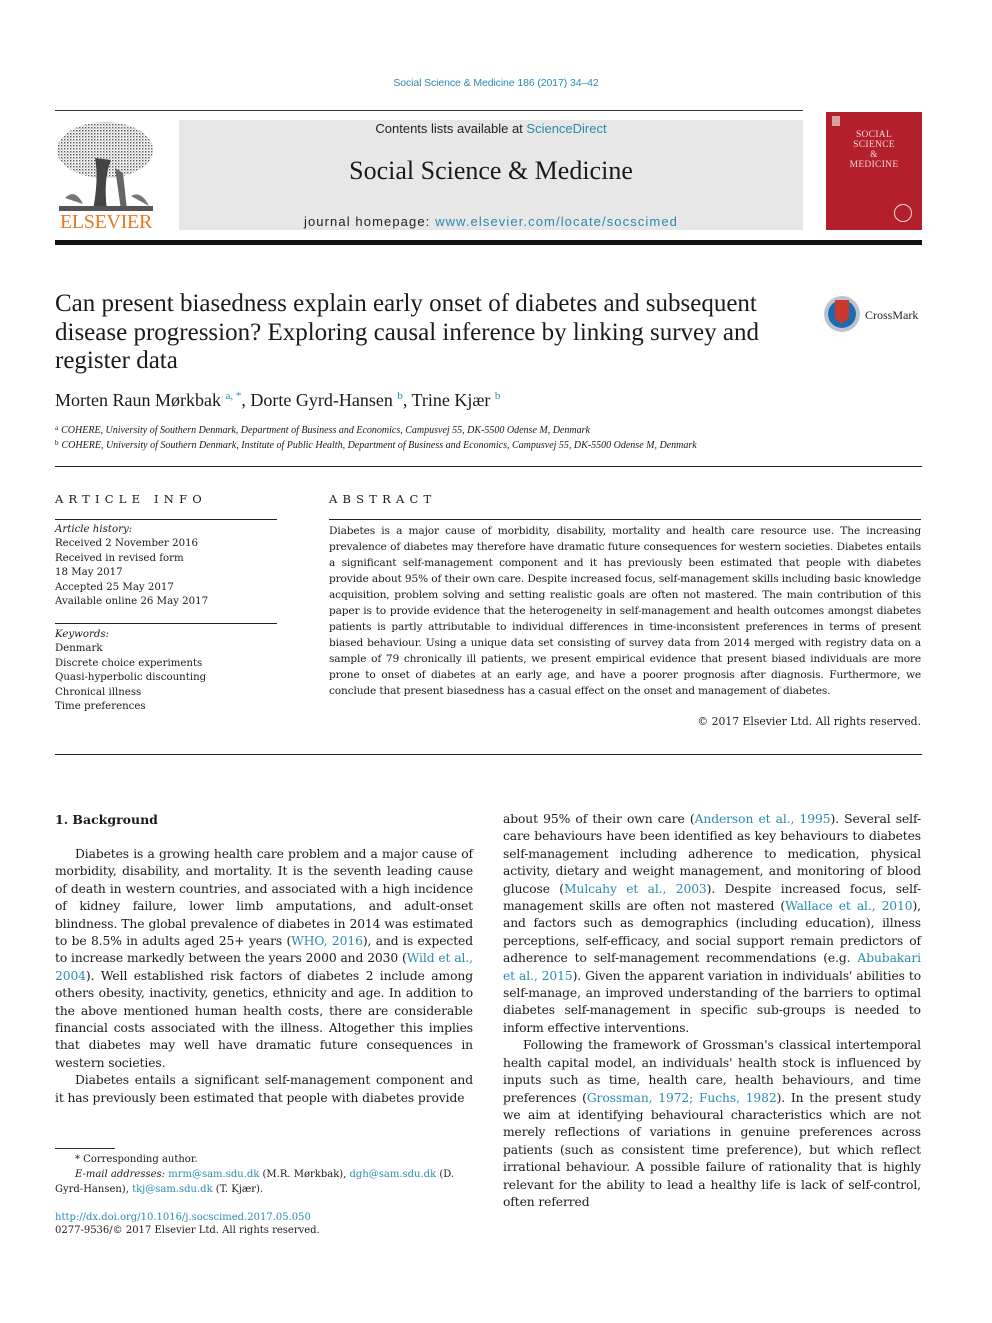  Describe the element at coordinates (213, 1174) in the screenshot. I see `email-link: mrm@sam.sdu.dk` at that location.